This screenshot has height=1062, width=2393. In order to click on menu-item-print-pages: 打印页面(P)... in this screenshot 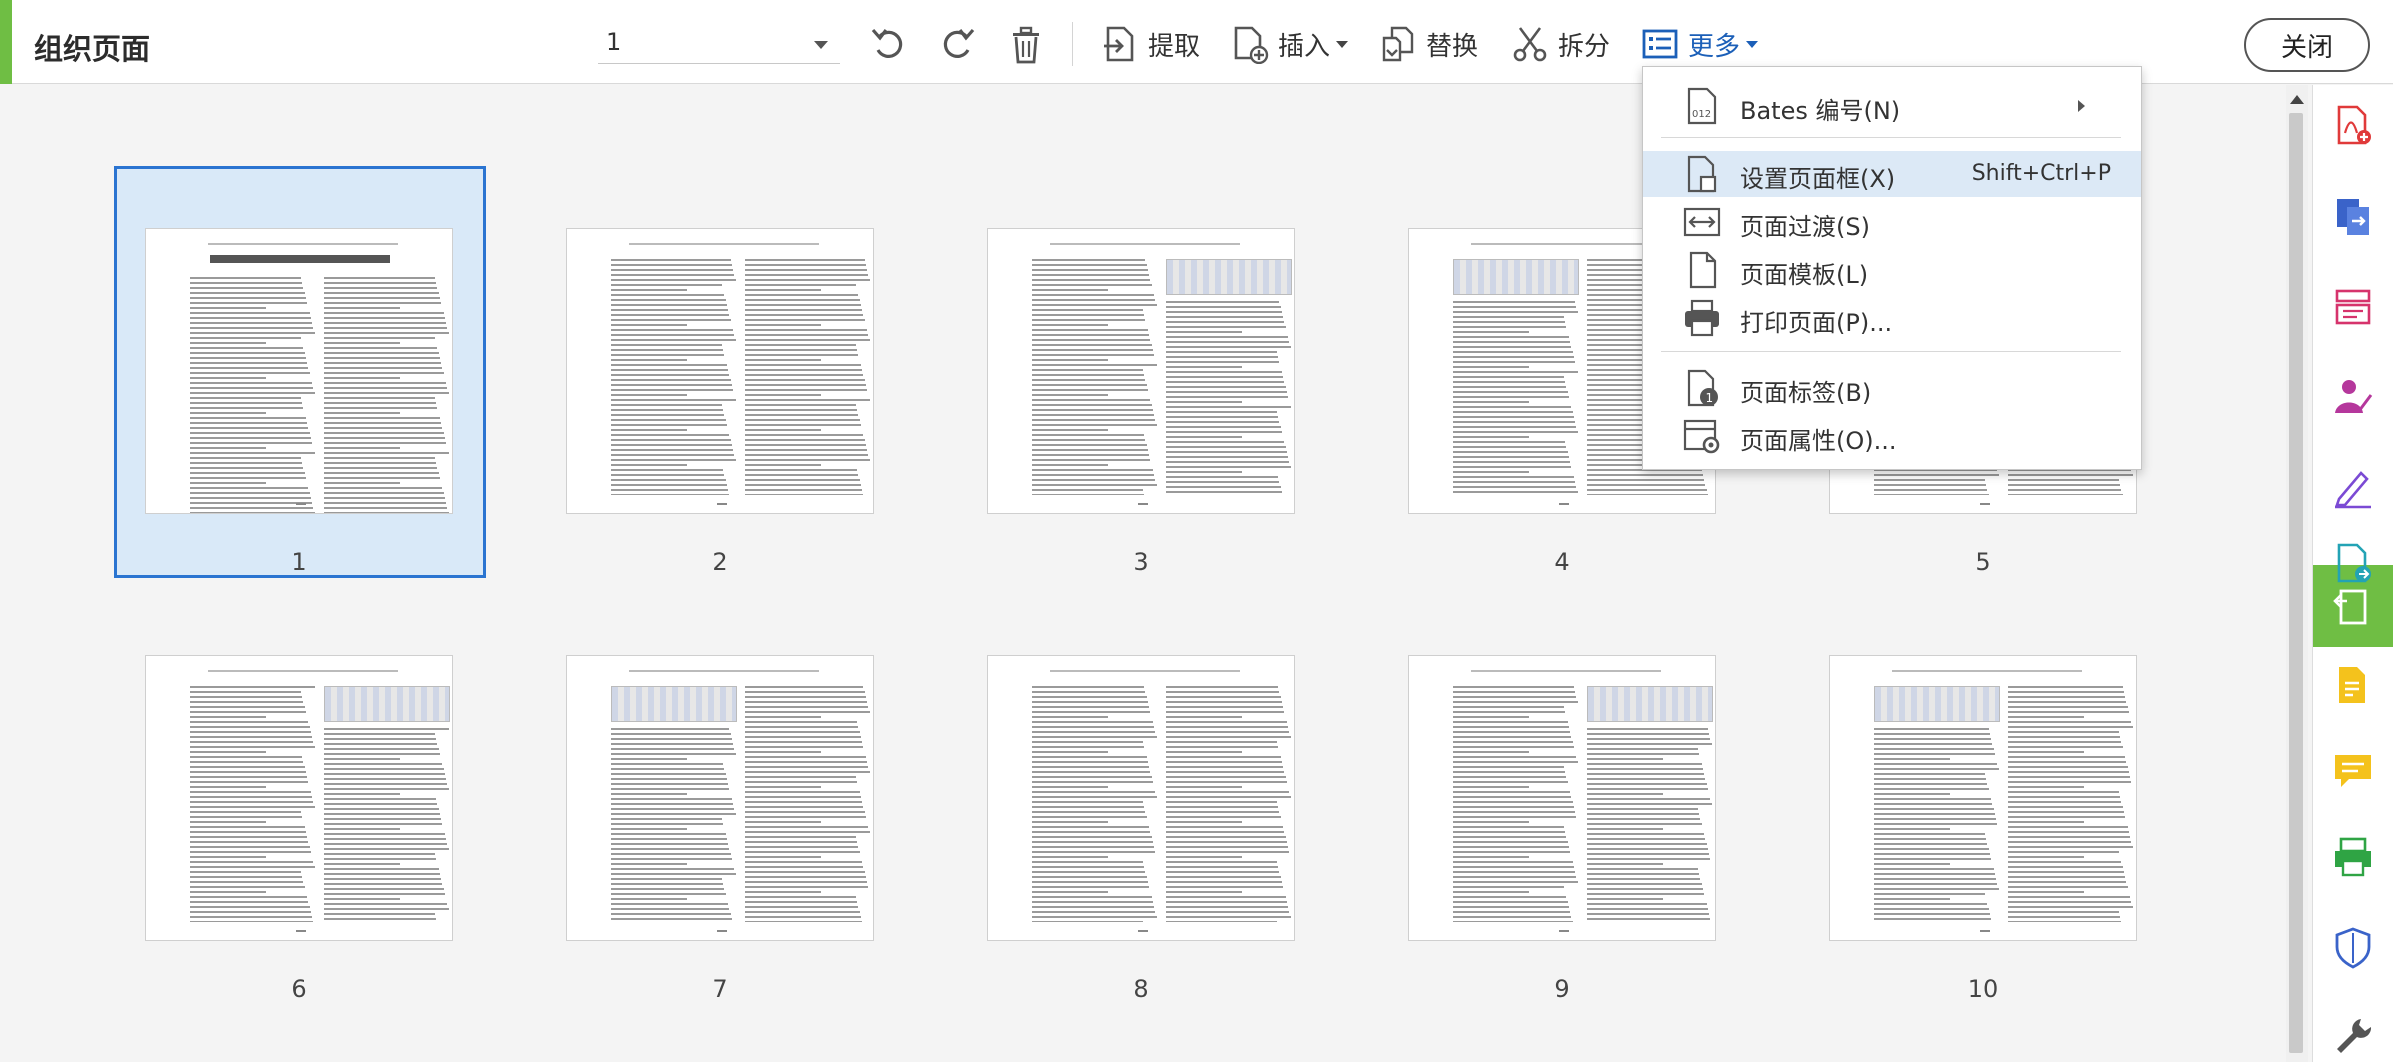, I will do `click(1892, 318)`.